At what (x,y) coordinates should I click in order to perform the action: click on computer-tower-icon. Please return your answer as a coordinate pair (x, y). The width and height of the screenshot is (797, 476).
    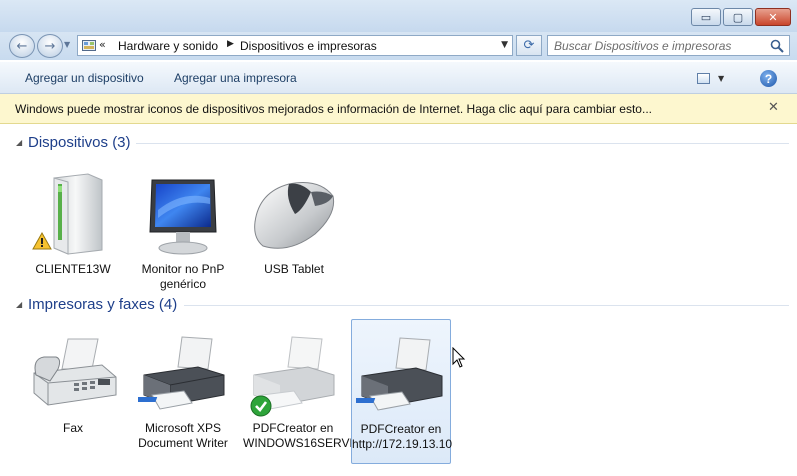
    Looking at the image, I should click on (73, 215).